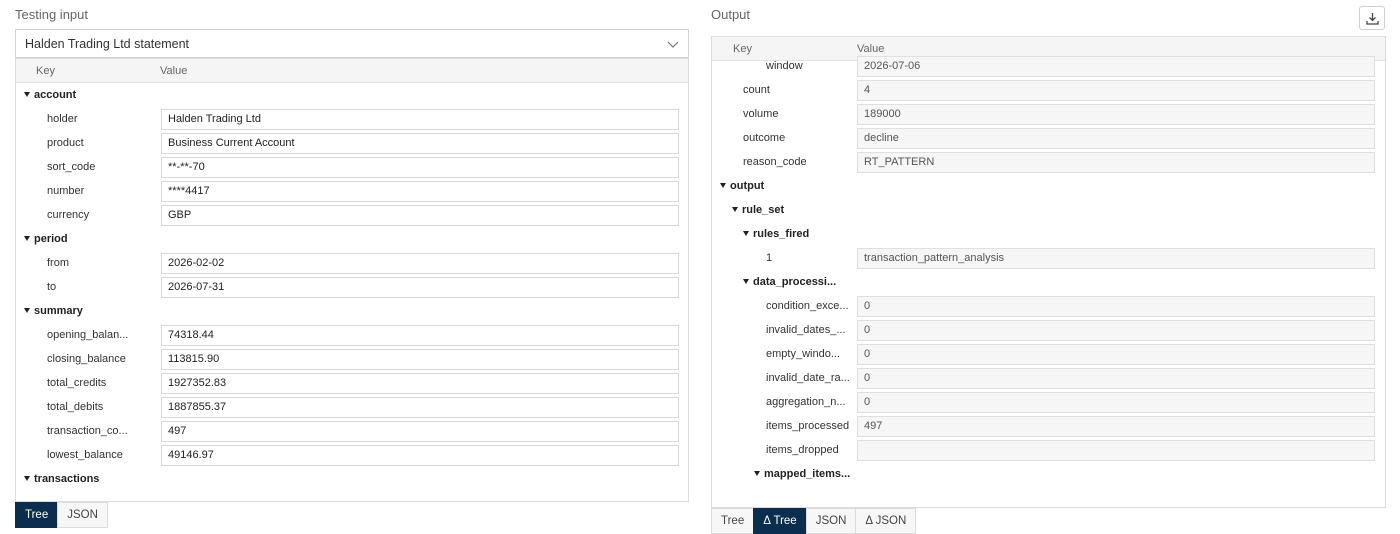 The width and height of the screenshot is (1400, 534). Describe the element at coordinates (1048, 187) in the screenshot. I see `tree-group-row: output` at that location.